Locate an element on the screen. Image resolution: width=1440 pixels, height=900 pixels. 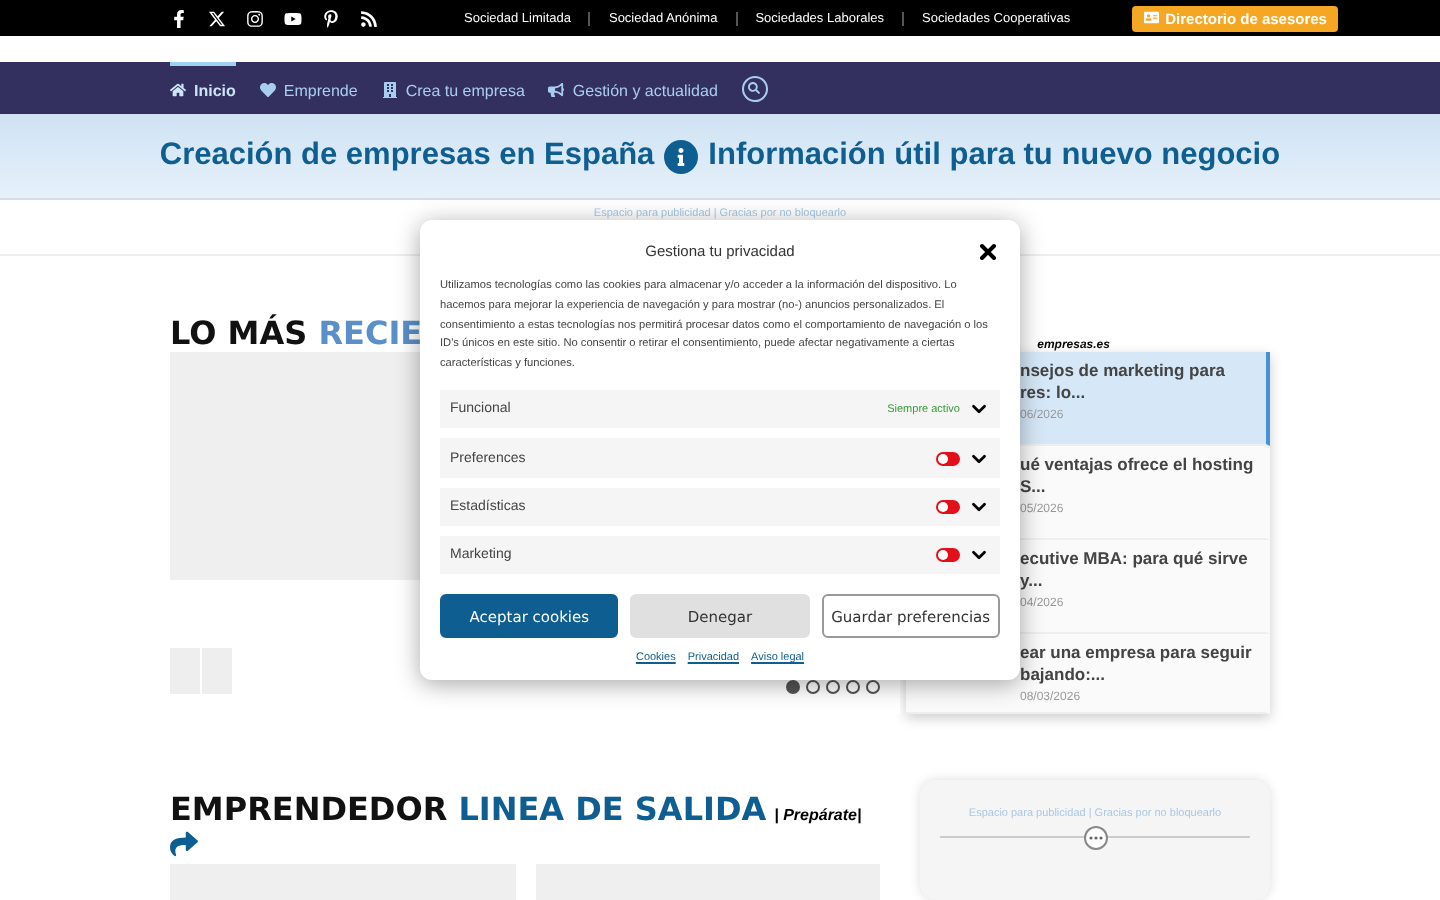
home-icon is located at coordinates (178, 90).